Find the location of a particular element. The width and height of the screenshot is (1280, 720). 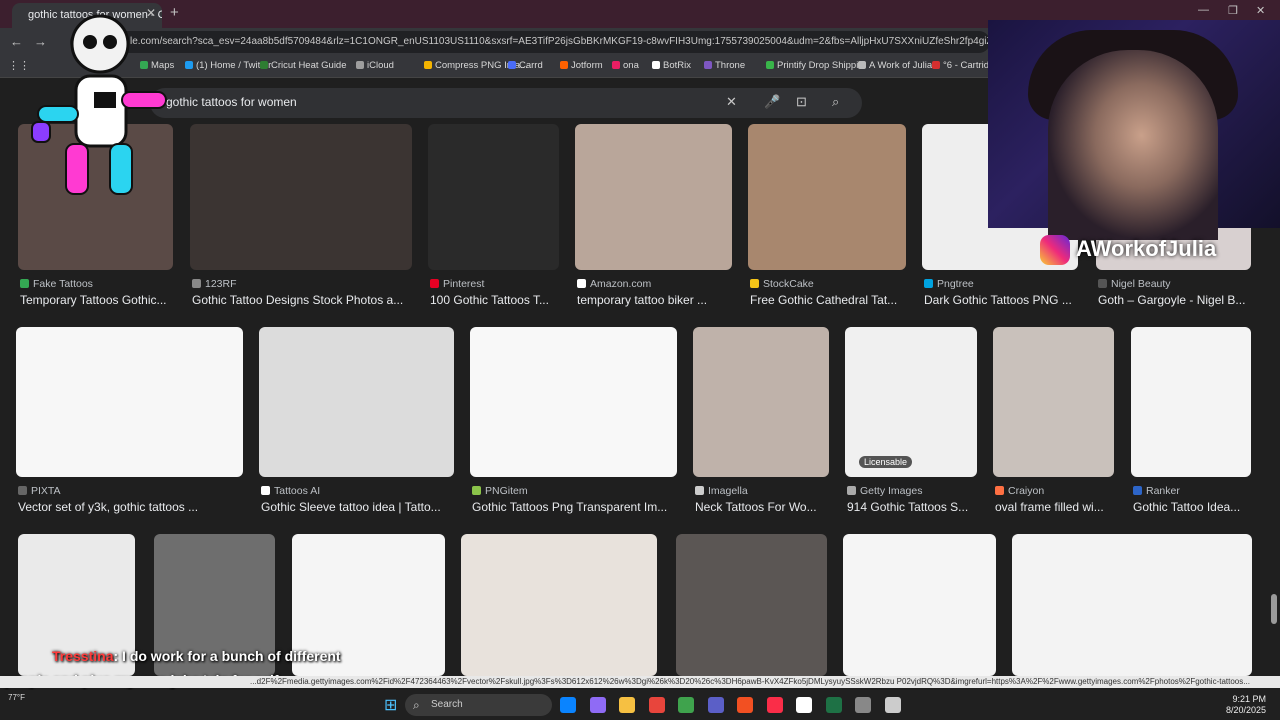

bookmark-item: Carrd is located at coordinates (525, 65).